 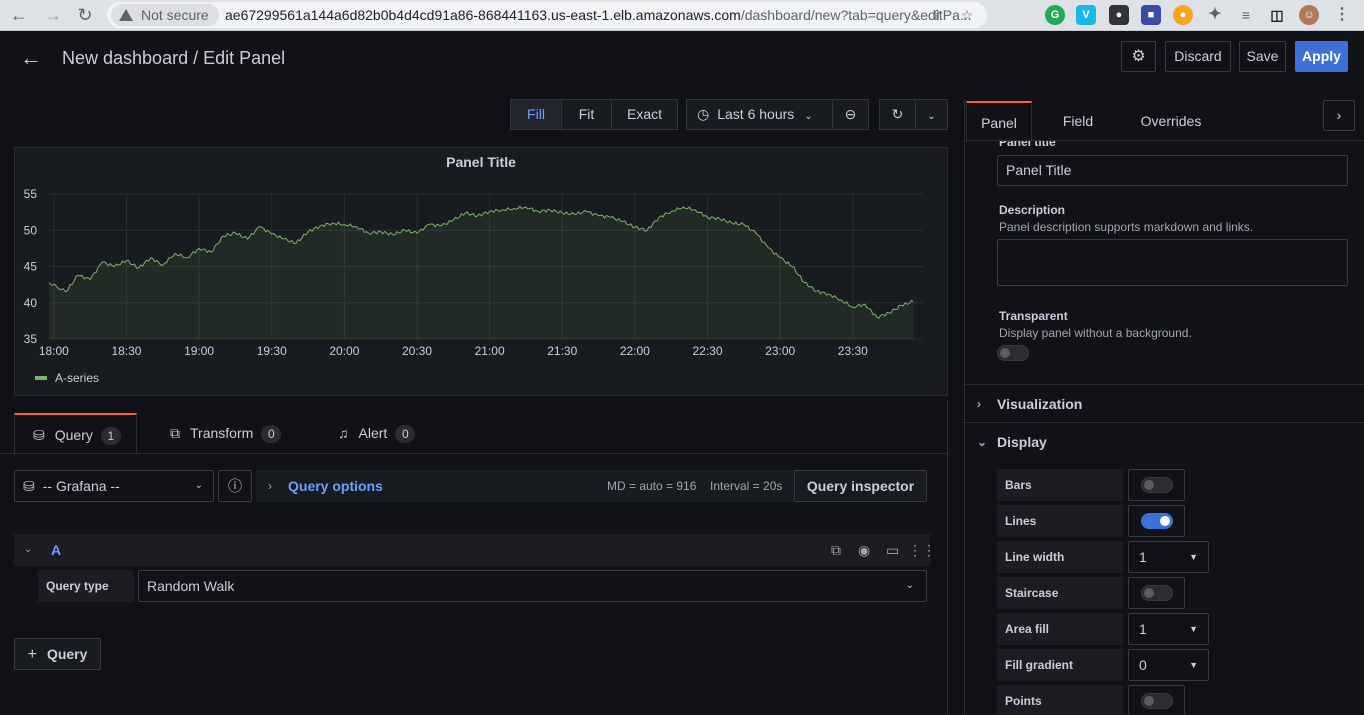 What do you see at coordinates (343, 433) in the screenshot?
I see `bell-icon: ♫` at bounding box center [343, 433].